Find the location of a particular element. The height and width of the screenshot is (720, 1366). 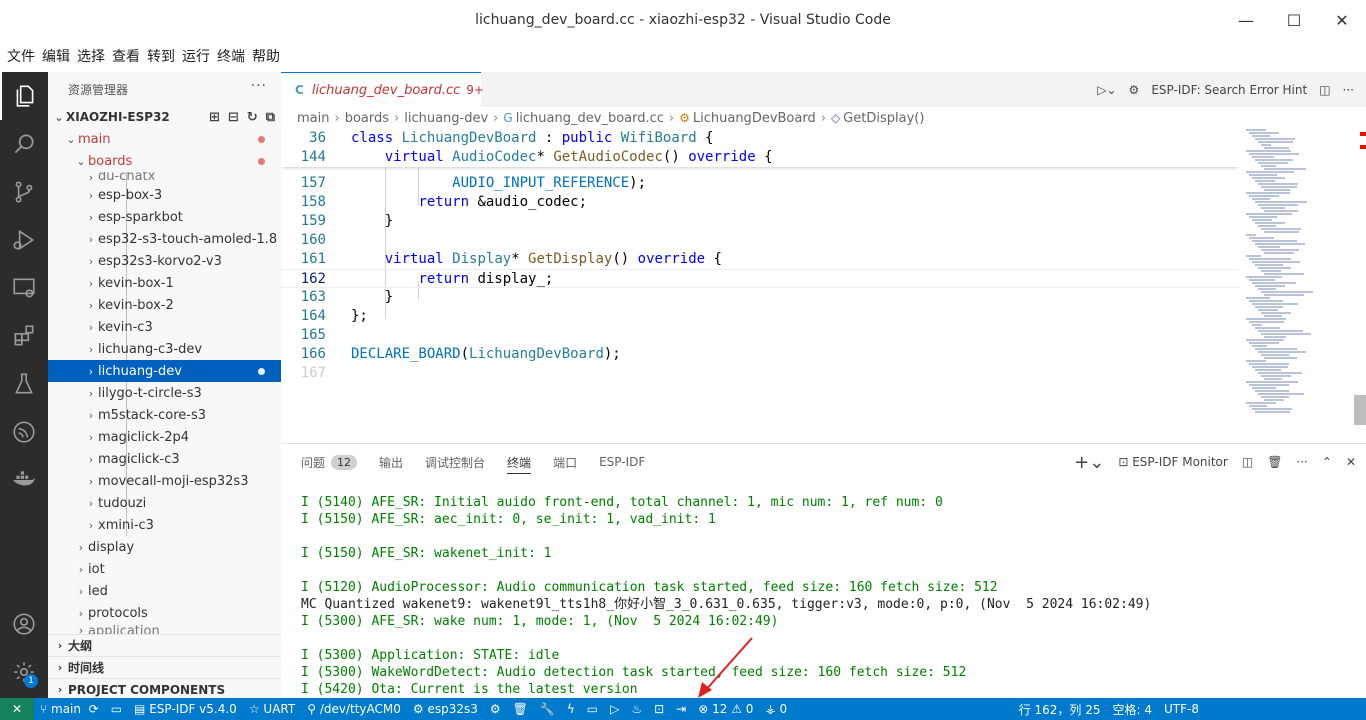

esp-error-hint-button: ESP-IDF: Search Error Hint is located at coordinates (1229, 90).